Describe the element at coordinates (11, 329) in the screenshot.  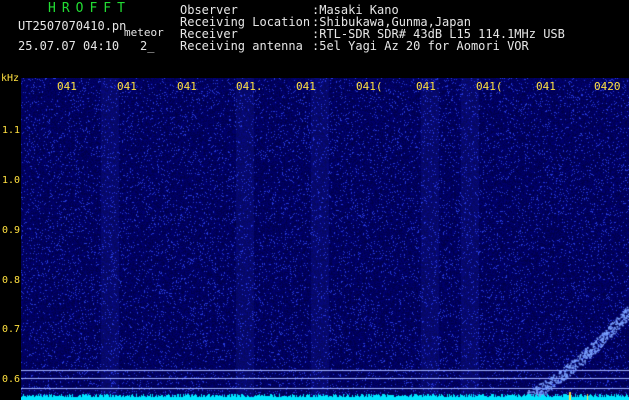
I see `y-tick: 0.7` at that location.